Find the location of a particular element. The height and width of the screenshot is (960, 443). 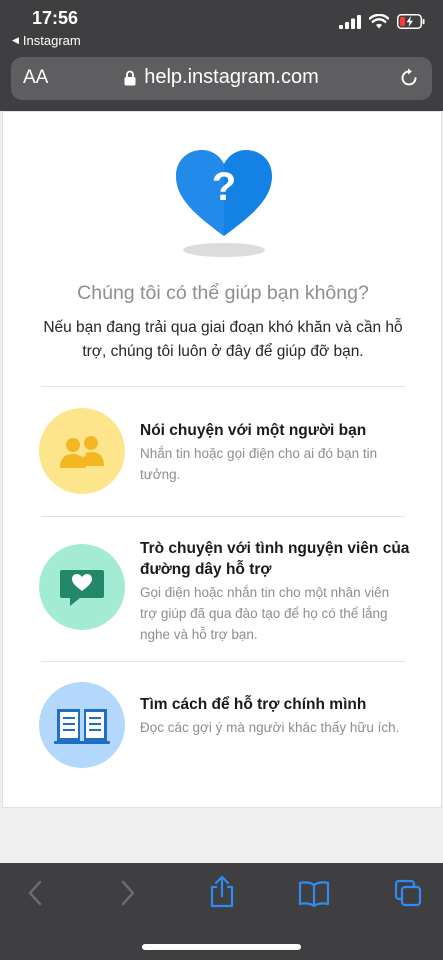

share-icon is located at coordinates (222, 892).